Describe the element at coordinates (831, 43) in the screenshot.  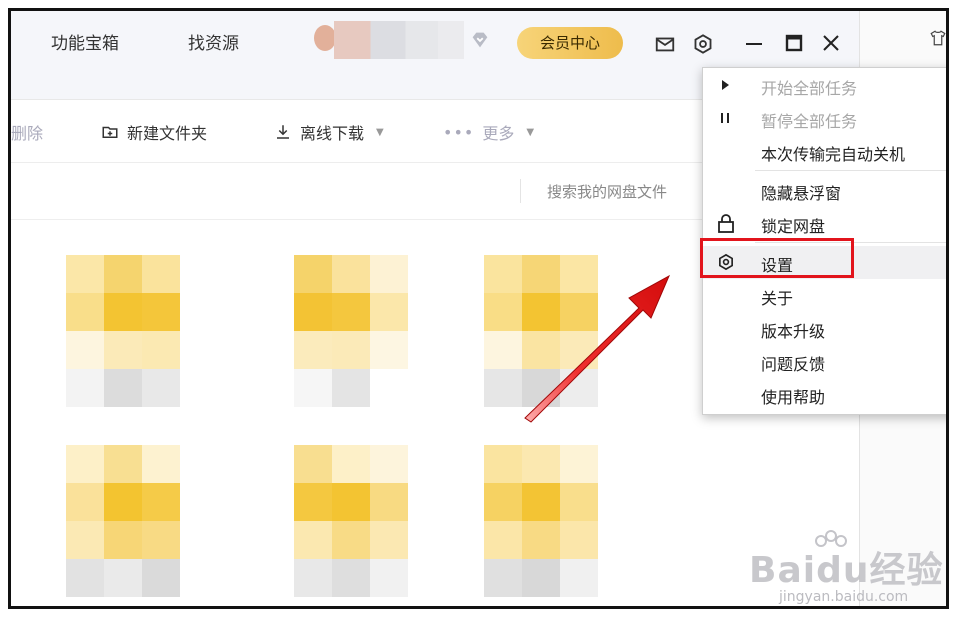
I see `close-icon` at that location.